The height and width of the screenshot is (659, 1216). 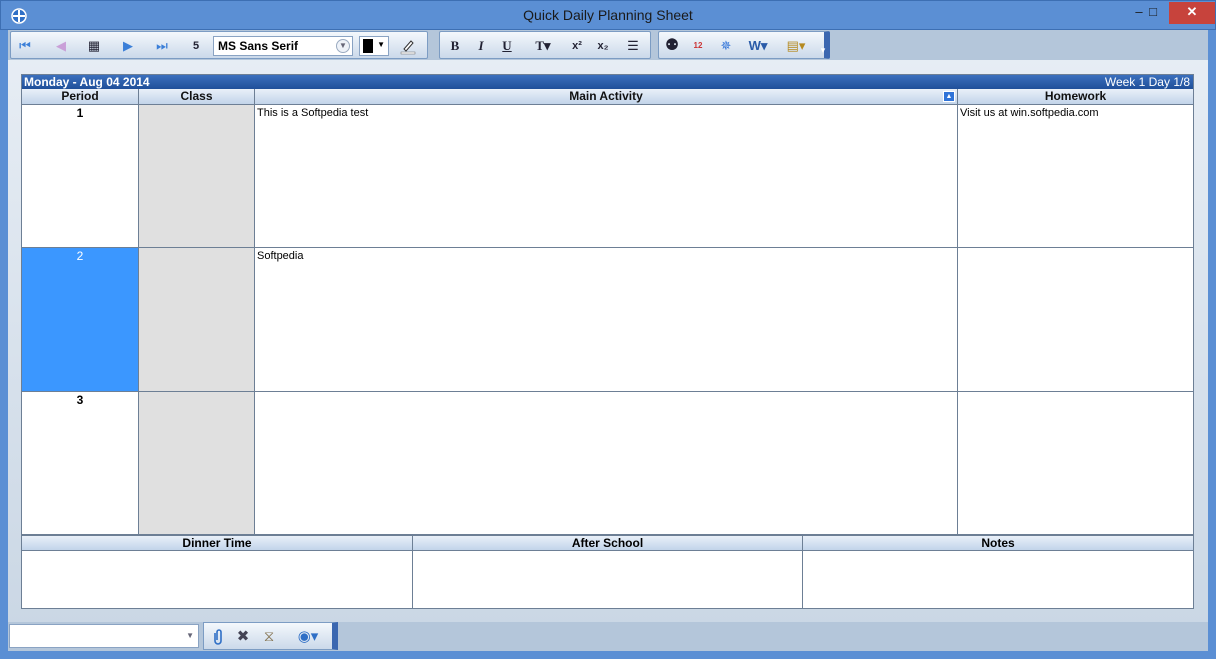 What do you see at coordinates (608, 543) in the screenshot?
I see `after-school-header: After School` at bounding box center [608, 543].